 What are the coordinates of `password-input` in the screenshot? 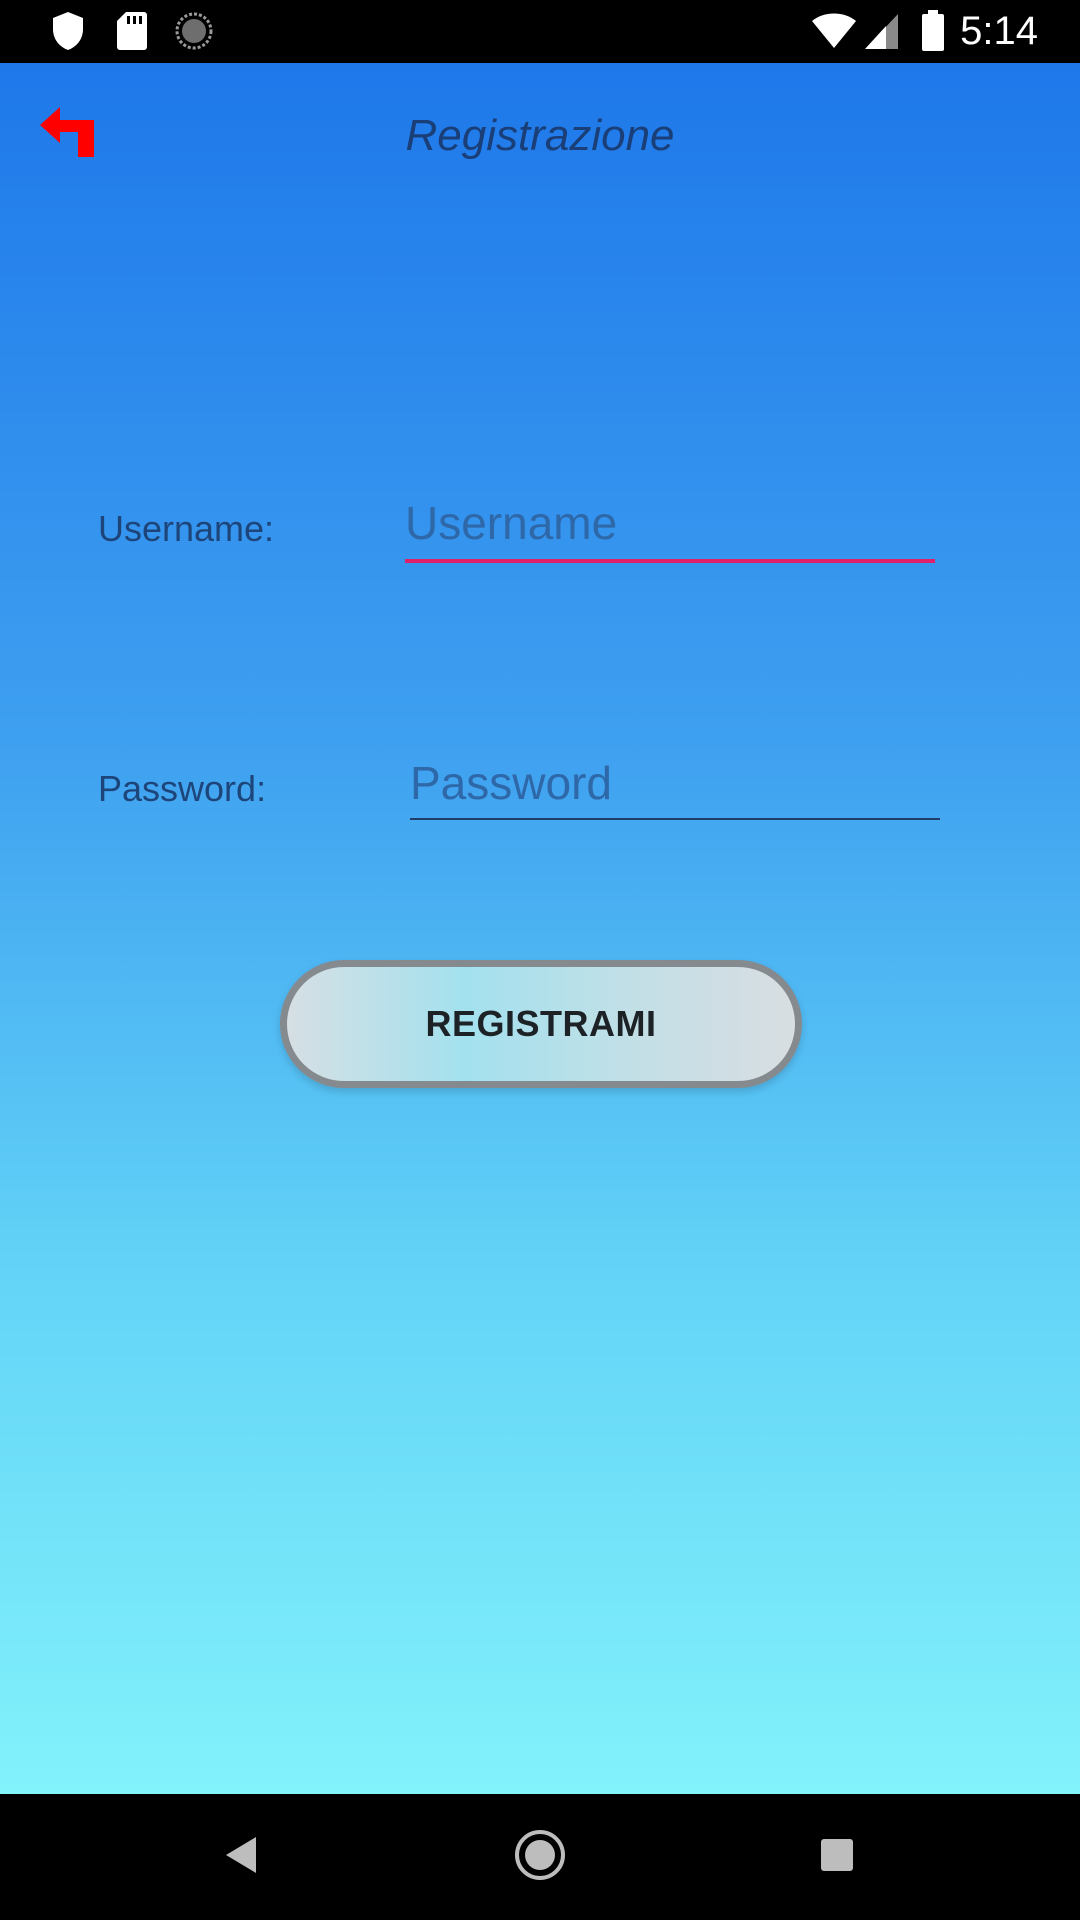 It's located at (675, 783).